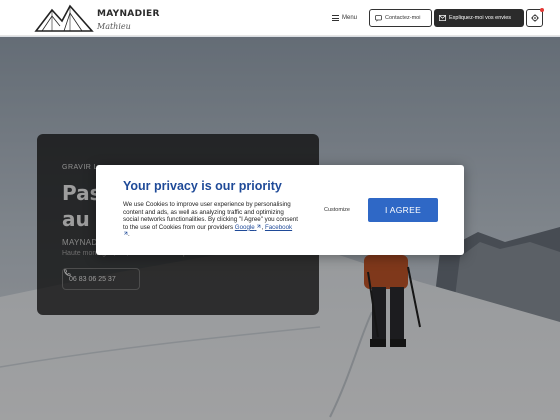  Describe the element at coordinates (64, 18) in the screenshot. I see `mountain-logo` at that location.